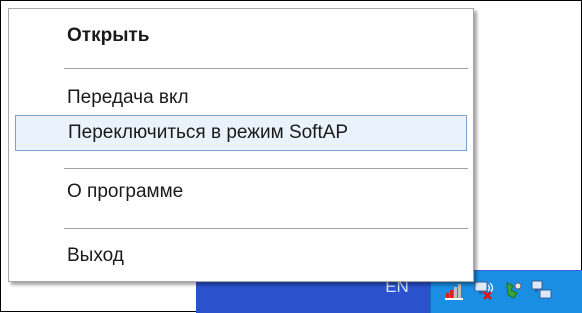 The width and height of the screenshot is (582, 313). What do you see at coordinates (241, 99) in the screenshot?
I see `menu-item-transfer-on: Передача вкл` at bounding box center [241, 99].